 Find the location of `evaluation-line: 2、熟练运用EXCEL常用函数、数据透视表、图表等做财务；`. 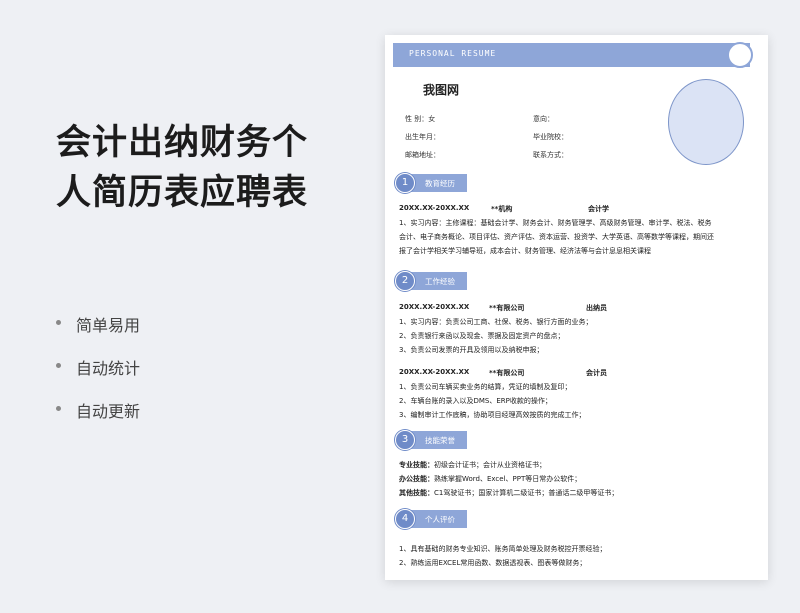

evaluation-line: 2、熟练运用EXCEL常用函数、数据透视表、图表等做财务； is located at coordinates (493, 563).